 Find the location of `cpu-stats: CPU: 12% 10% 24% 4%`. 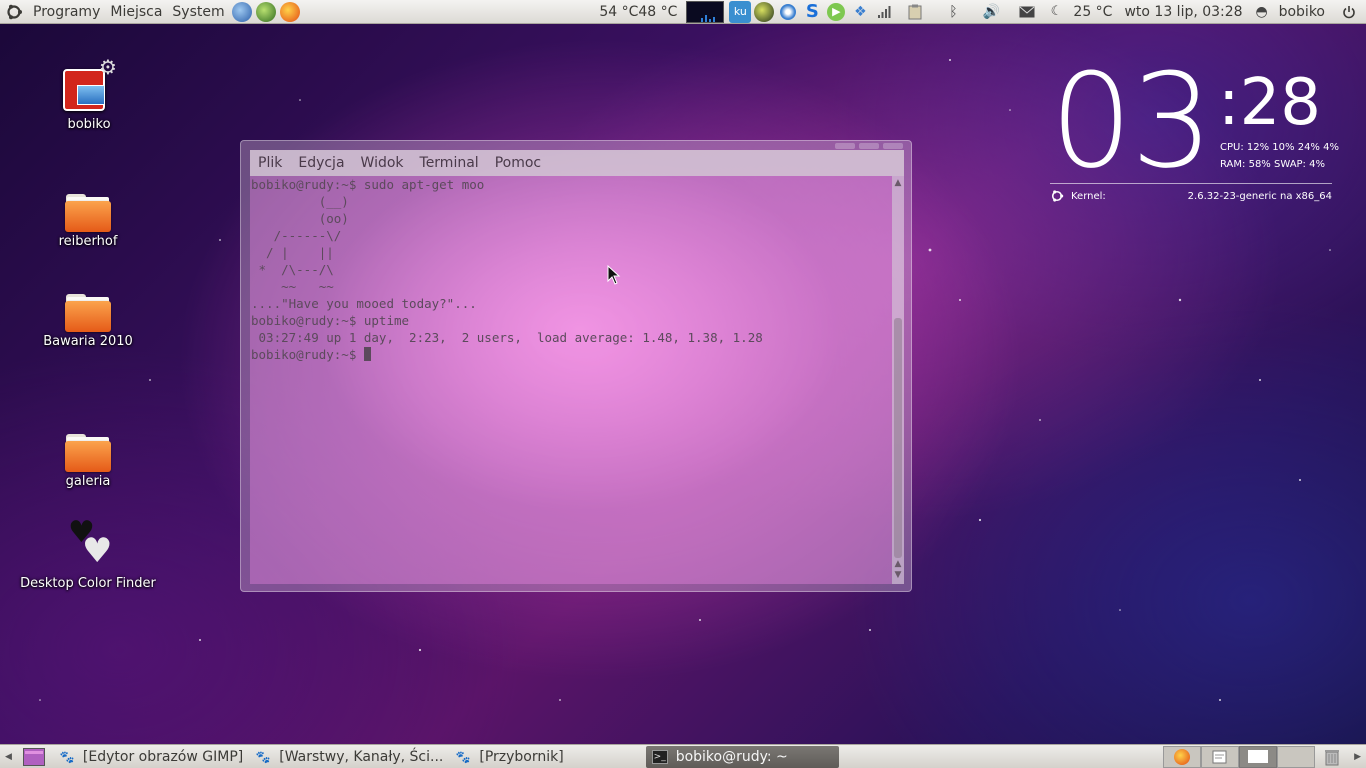

cpu-stats: CPU: 12% 10% 24% 4% is located at coordinates (1279, 147).